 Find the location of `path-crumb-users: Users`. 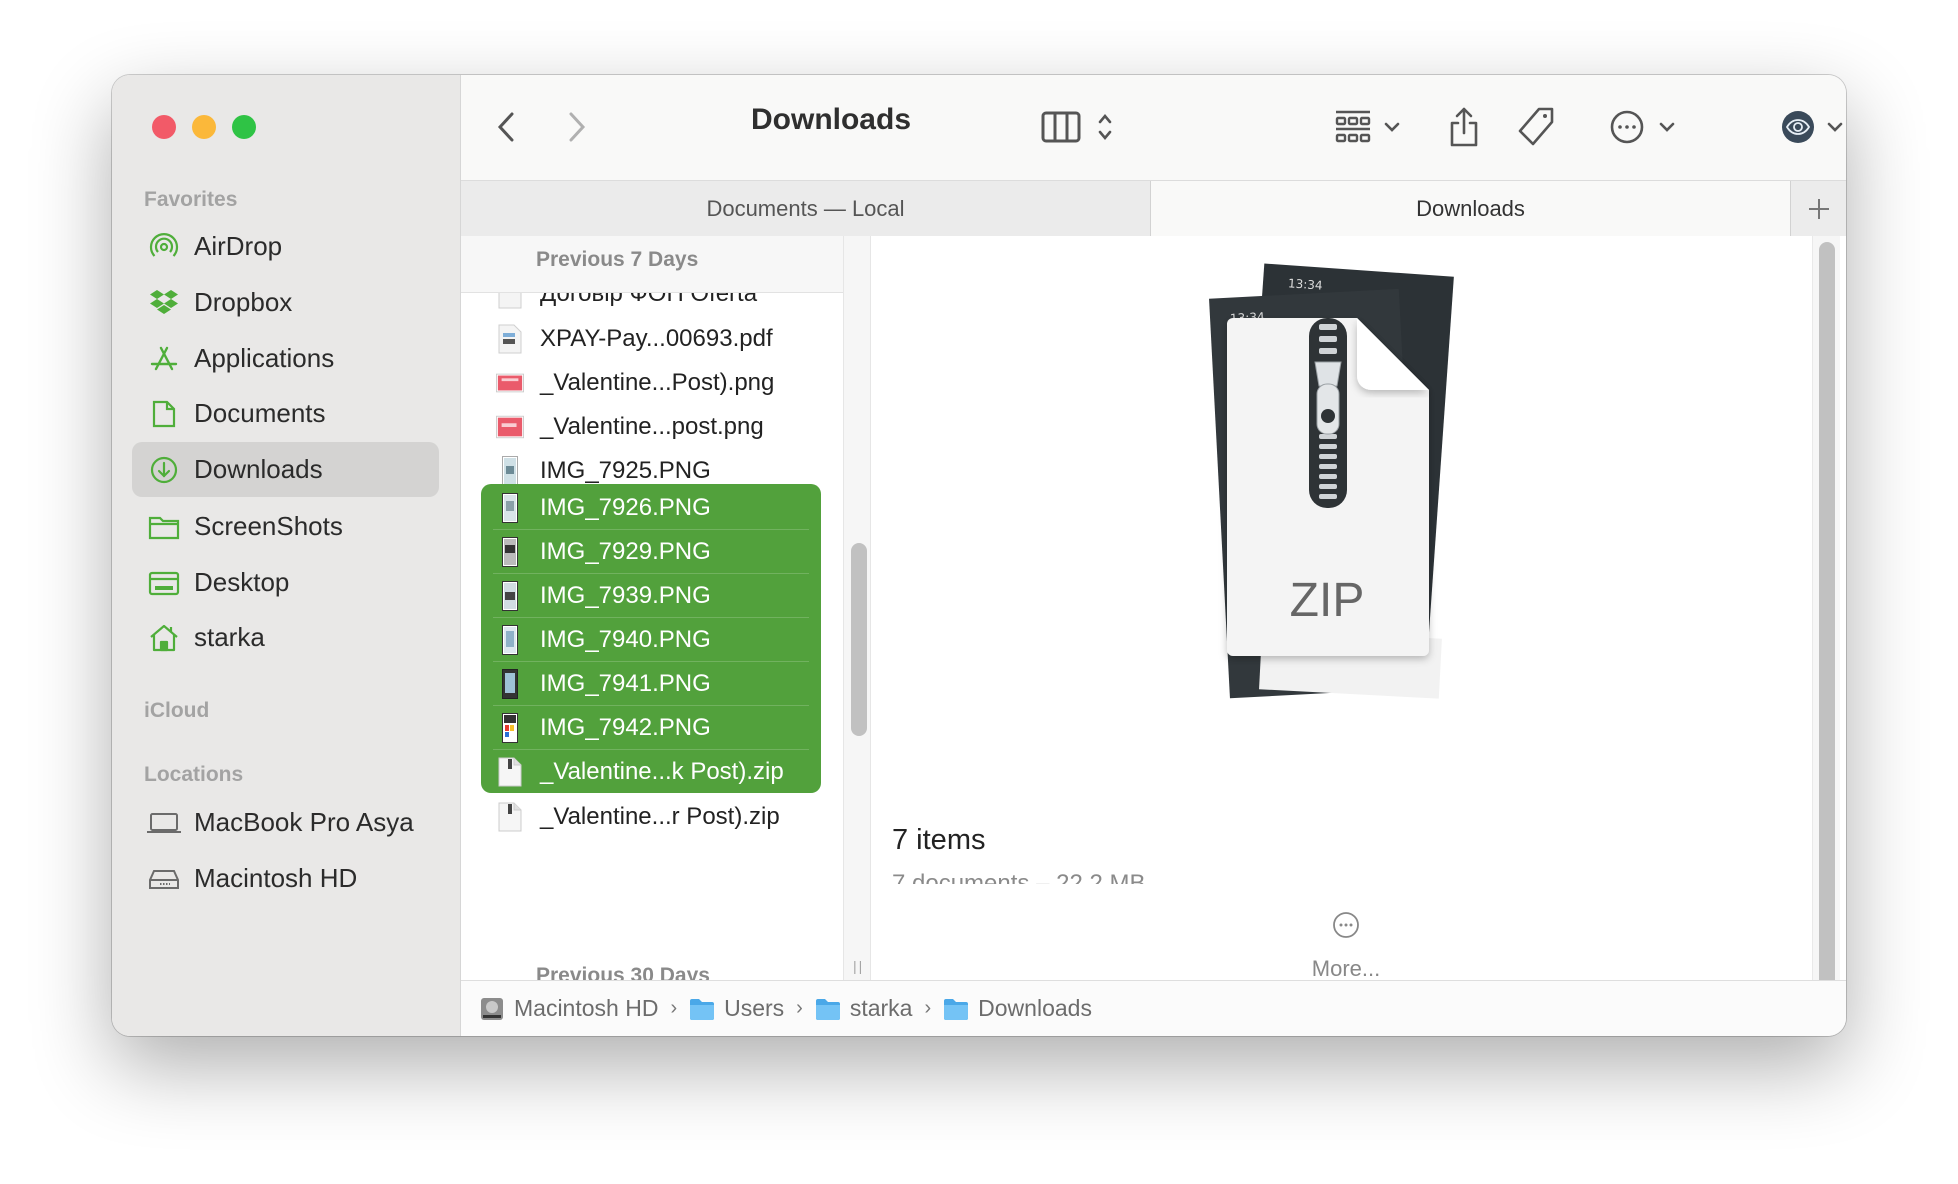

path-crumb-users: Users is located at coordinates (736, 1008).